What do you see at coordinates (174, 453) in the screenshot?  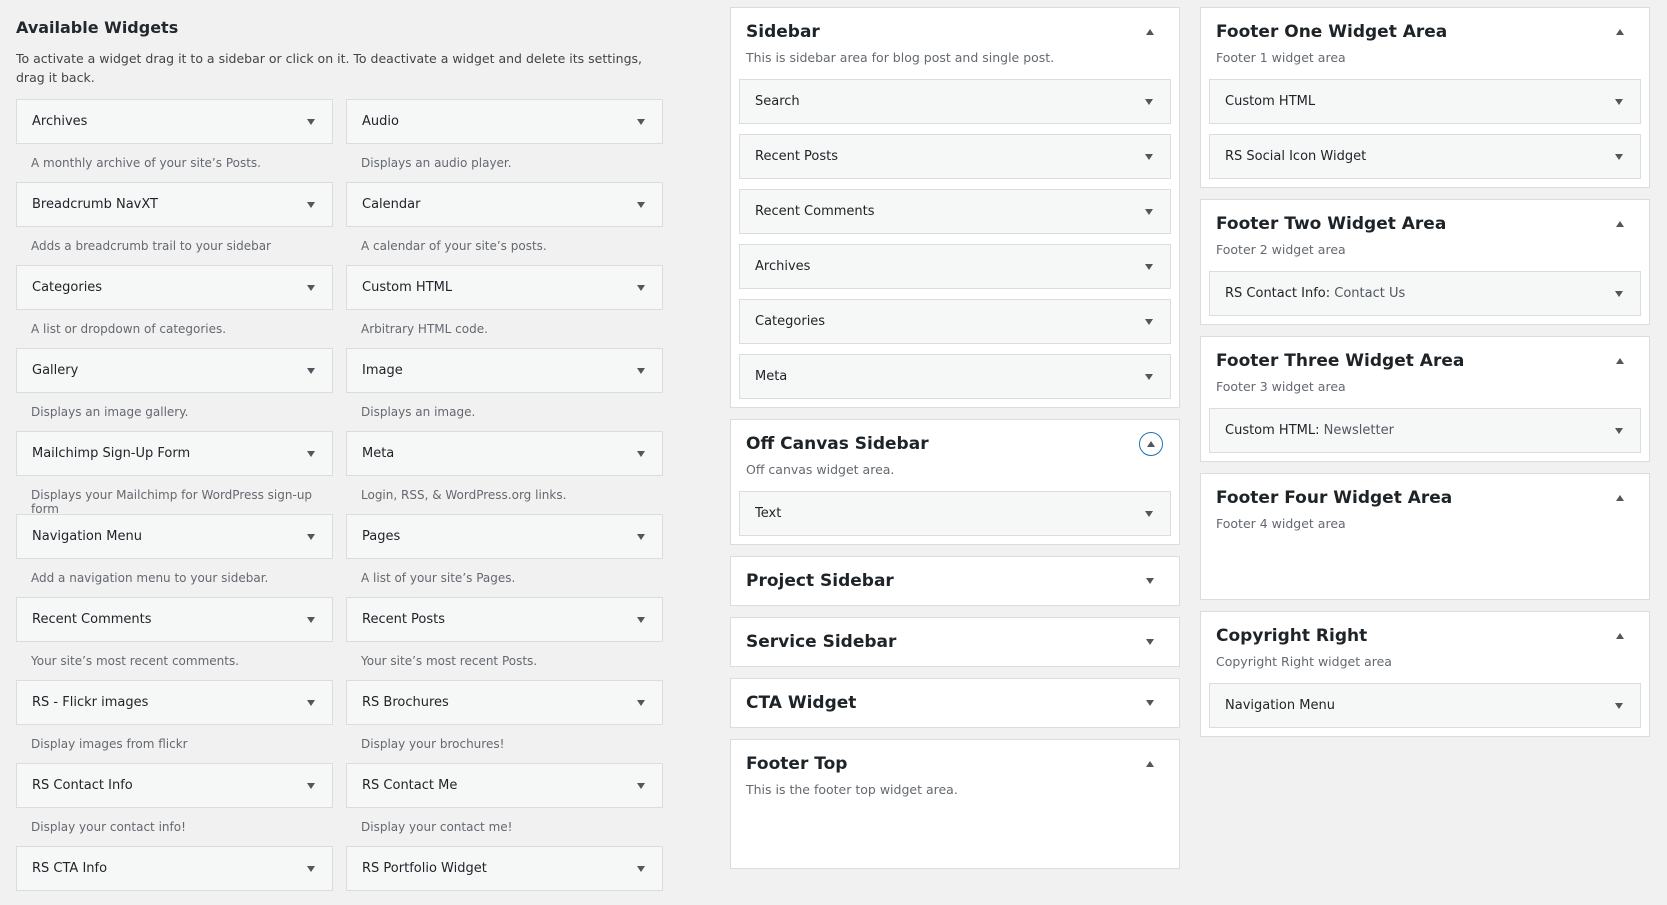 I see `widget-toggle: Mailchimp Sign-Up Form` at bounding box center [174, 453].